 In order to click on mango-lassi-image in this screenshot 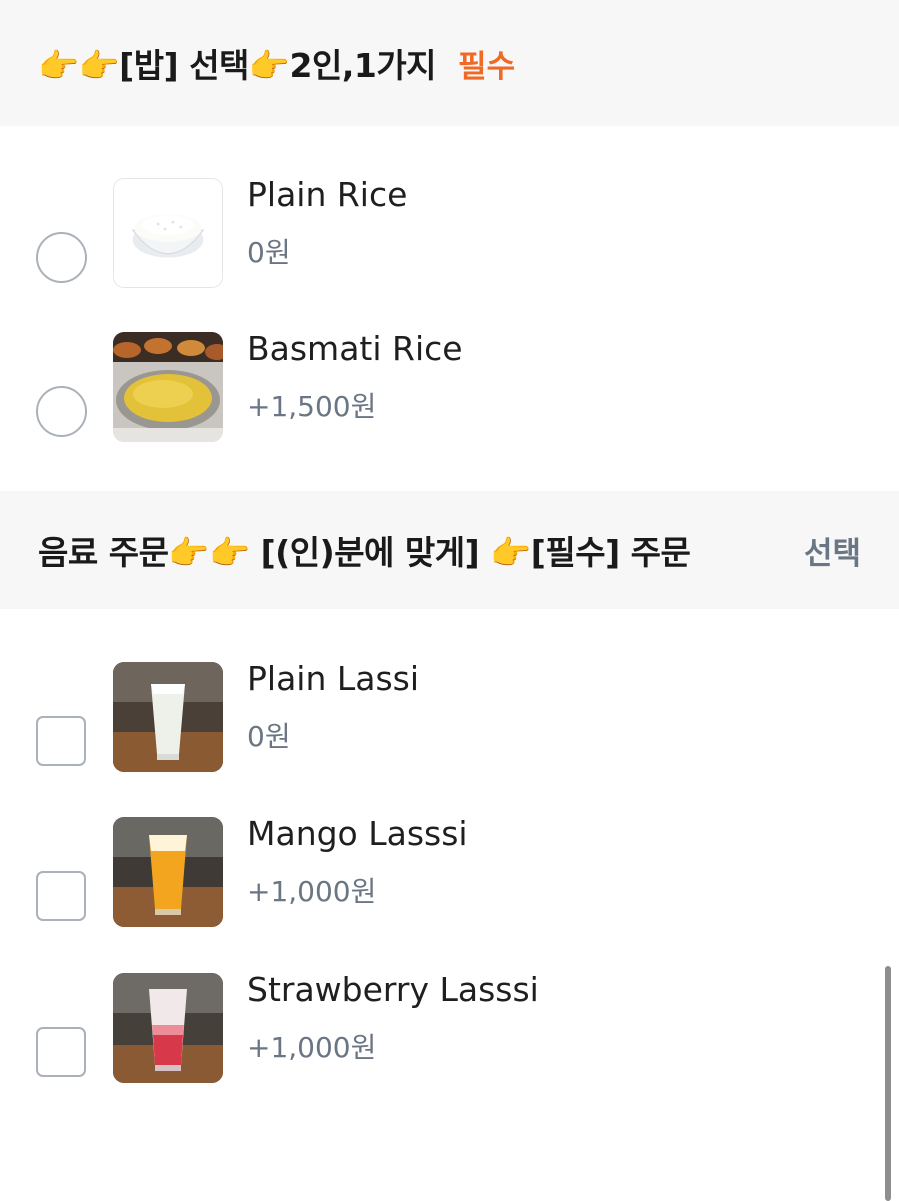, I will do `click(168, 872)`.